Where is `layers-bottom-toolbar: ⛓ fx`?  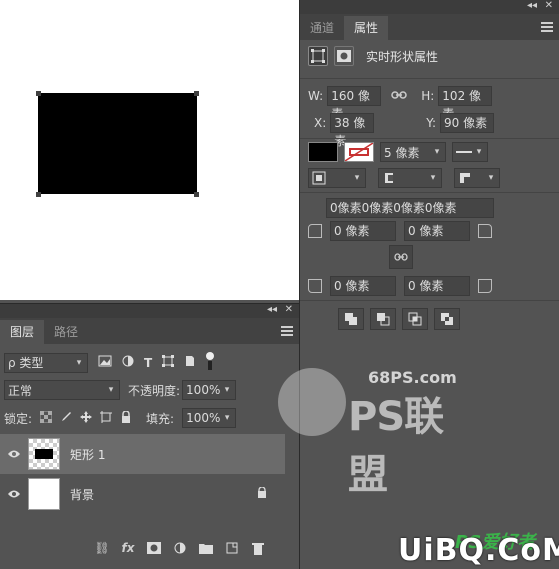 layers-bottom-toolbar: ⛓ fx is located at coordinates (180, 548).